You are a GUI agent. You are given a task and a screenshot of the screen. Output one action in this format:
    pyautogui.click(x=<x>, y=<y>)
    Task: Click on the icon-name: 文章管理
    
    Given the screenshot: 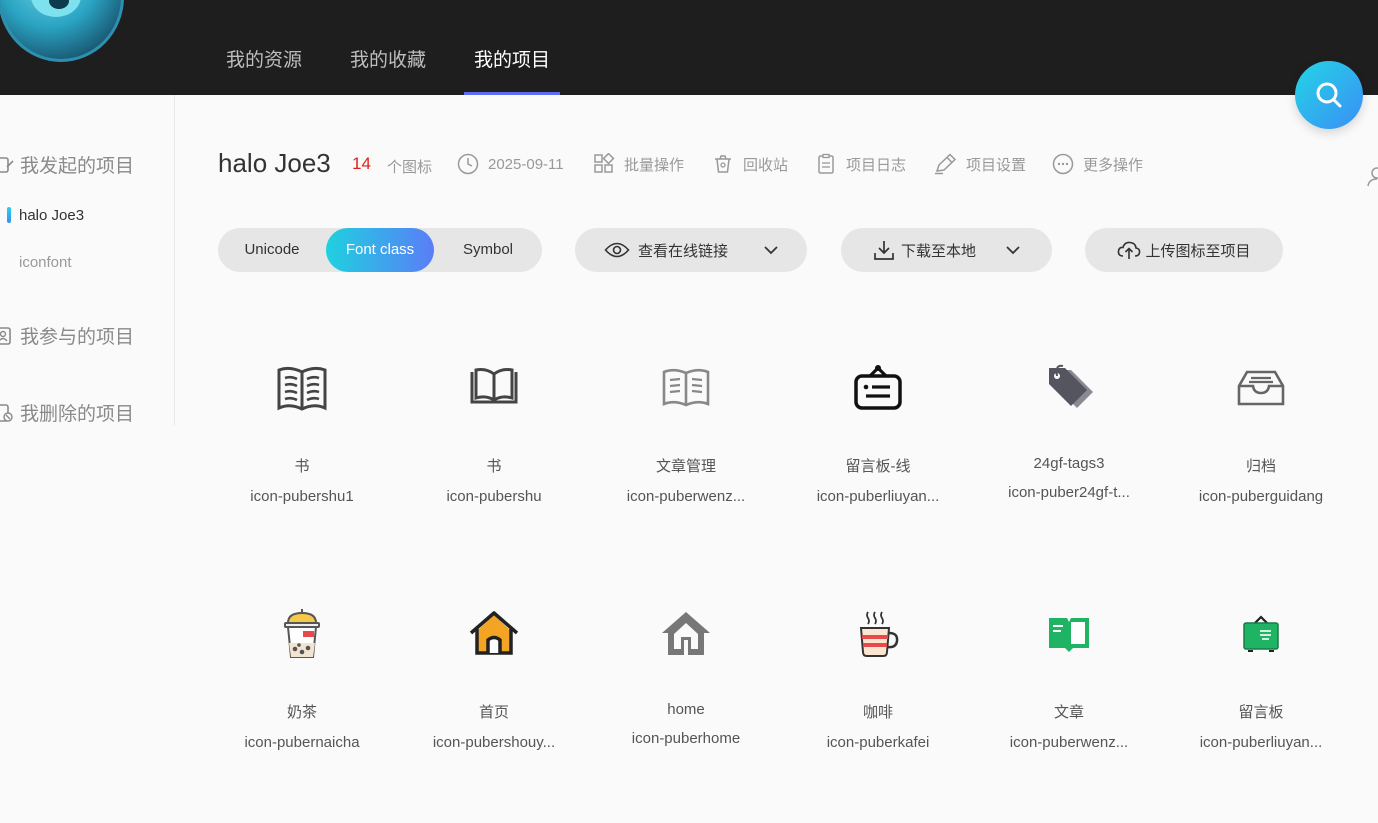 What is the action you would take?
    pyautogui.click(x=685, y=466)
    